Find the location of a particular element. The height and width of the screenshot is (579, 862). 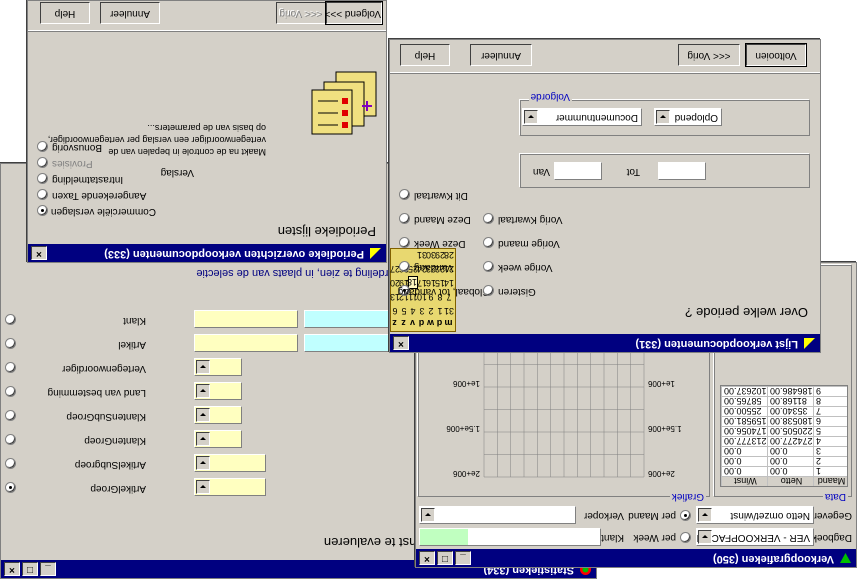

van-input is located at coordinates (578, 171).